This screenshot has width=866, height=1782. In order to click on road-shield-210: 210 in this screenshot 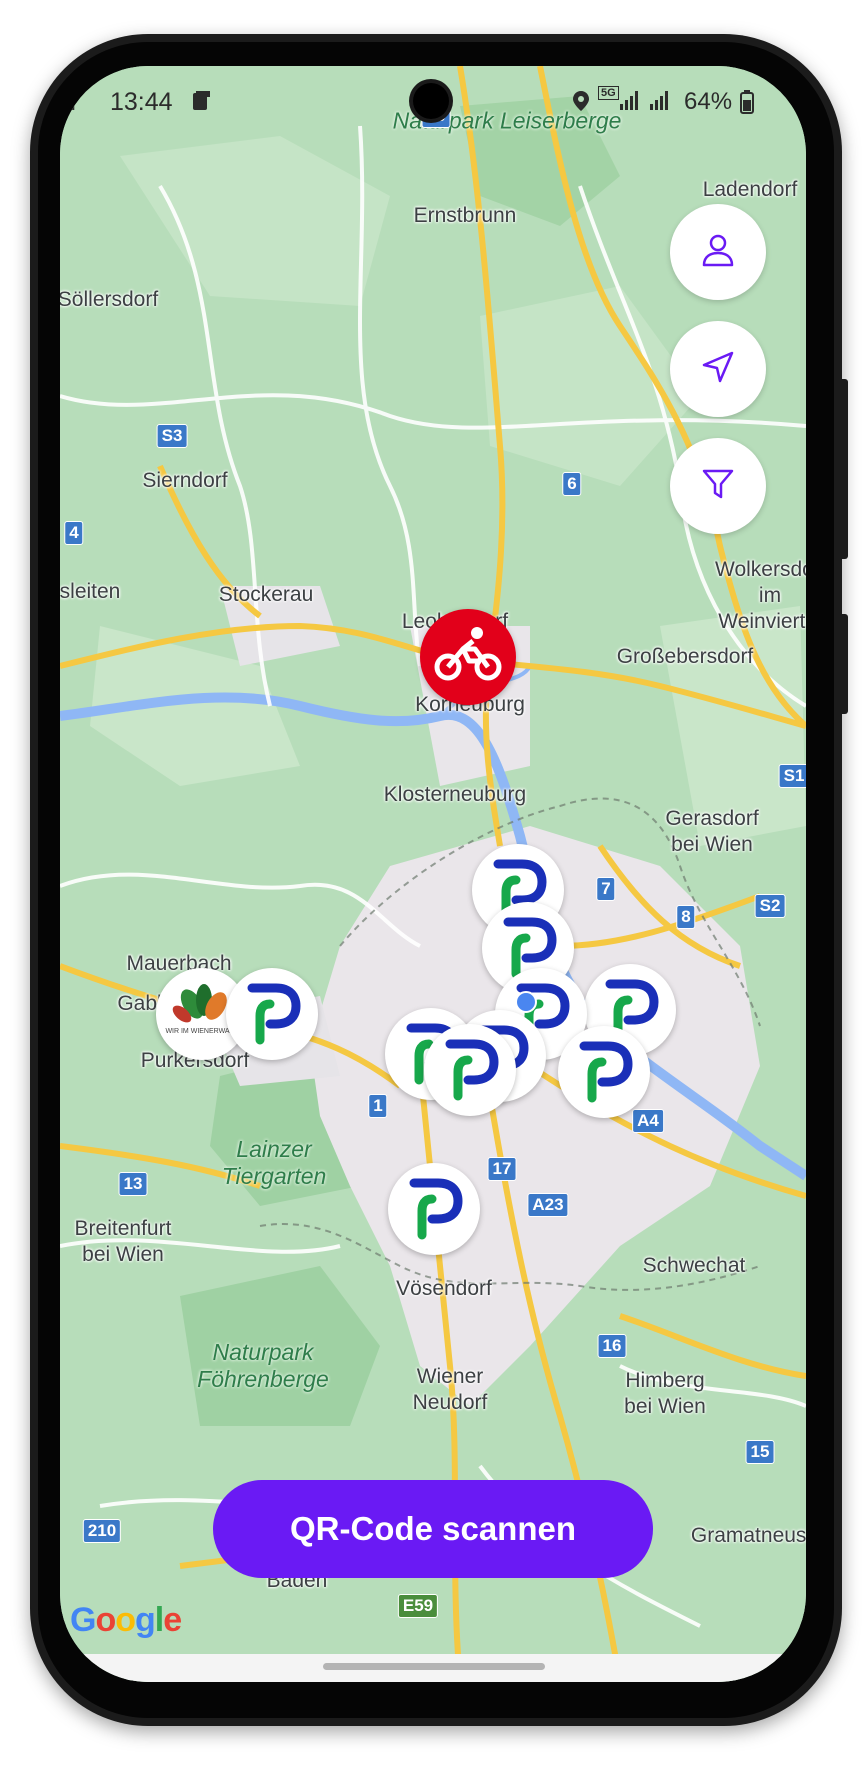, I will do `click(102, 1531)`.